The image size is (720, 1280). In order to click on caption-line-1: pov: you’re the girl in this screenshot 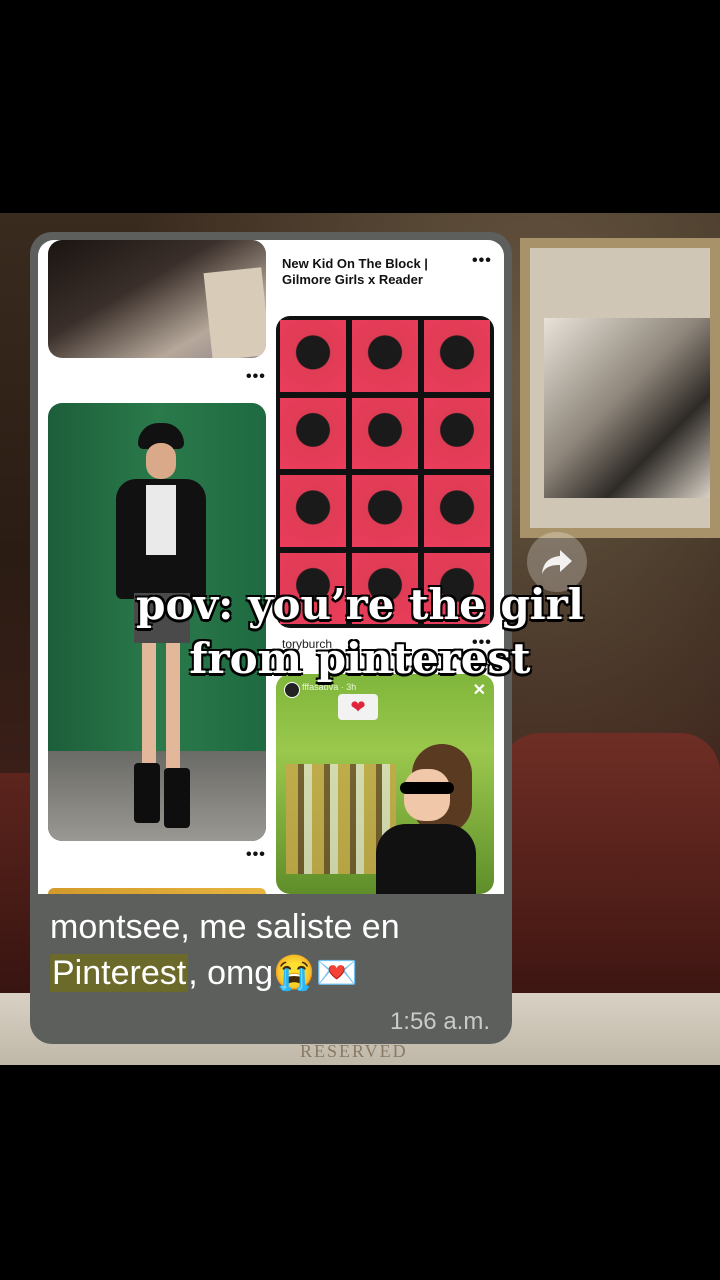, I will do `click(360, 604)`.